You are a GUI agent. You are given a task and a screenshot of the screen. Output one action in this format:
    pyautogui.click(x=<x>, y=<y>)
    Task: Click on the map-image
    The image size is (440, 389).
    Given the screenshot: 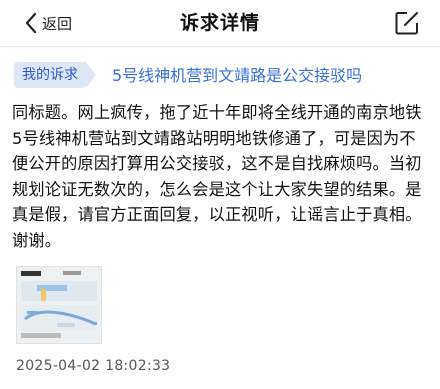 What is the action you would take?
    pyautogui.click(x=59, y=305)
    